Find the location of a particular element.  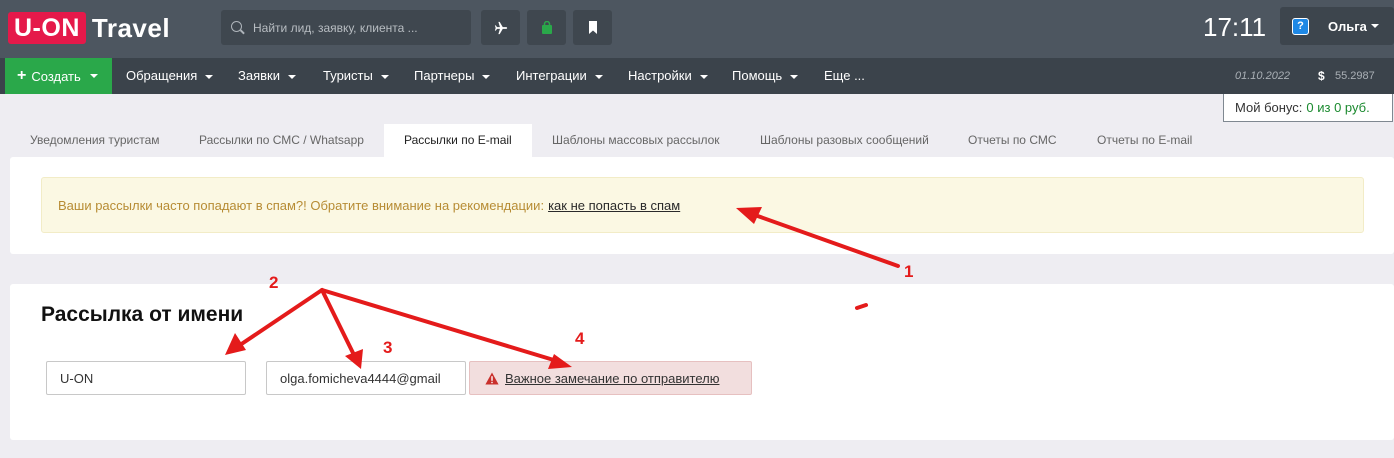

nav-item-requests: Обращения is located at coordinates (170, 76).